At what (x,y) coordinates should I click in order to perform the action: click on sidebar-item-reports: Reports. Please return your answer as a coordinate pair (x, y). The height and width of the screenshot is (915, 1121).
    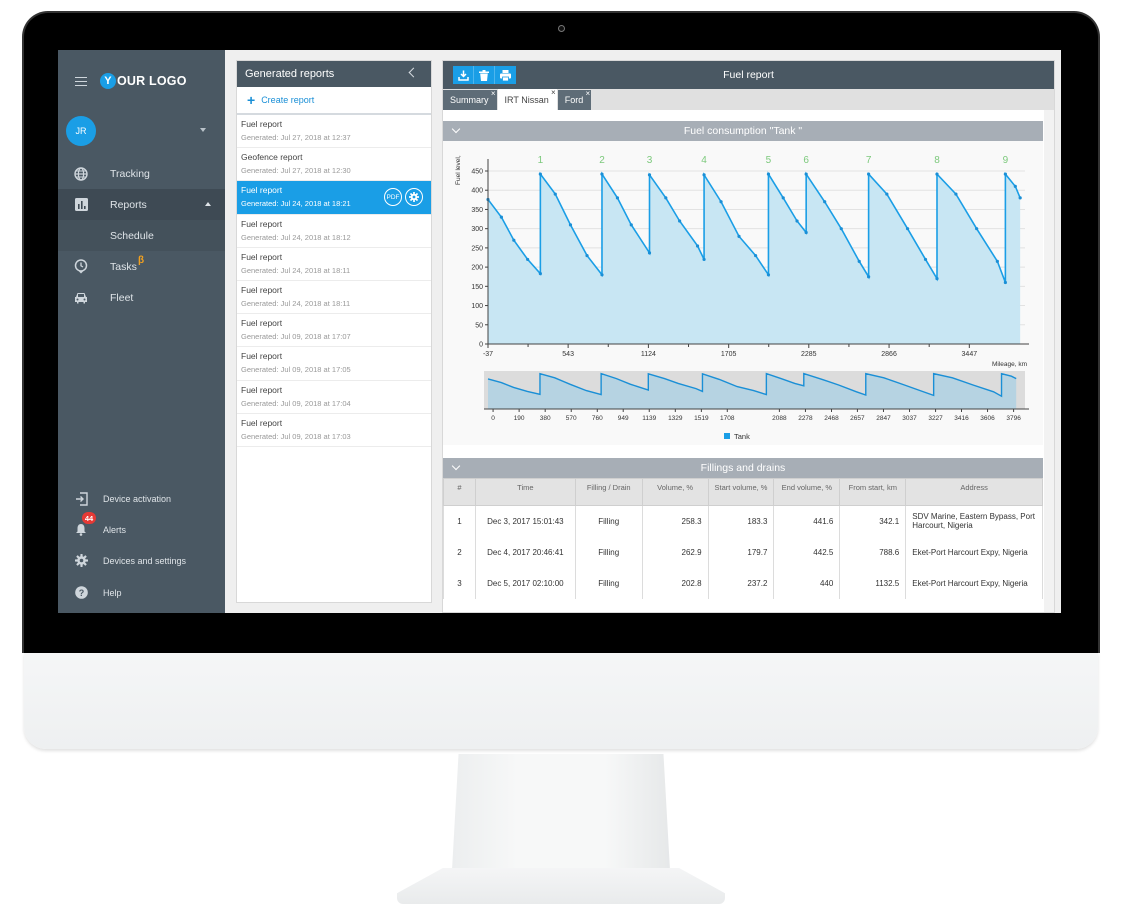
    Looking at the image, I should click on (141, 204).